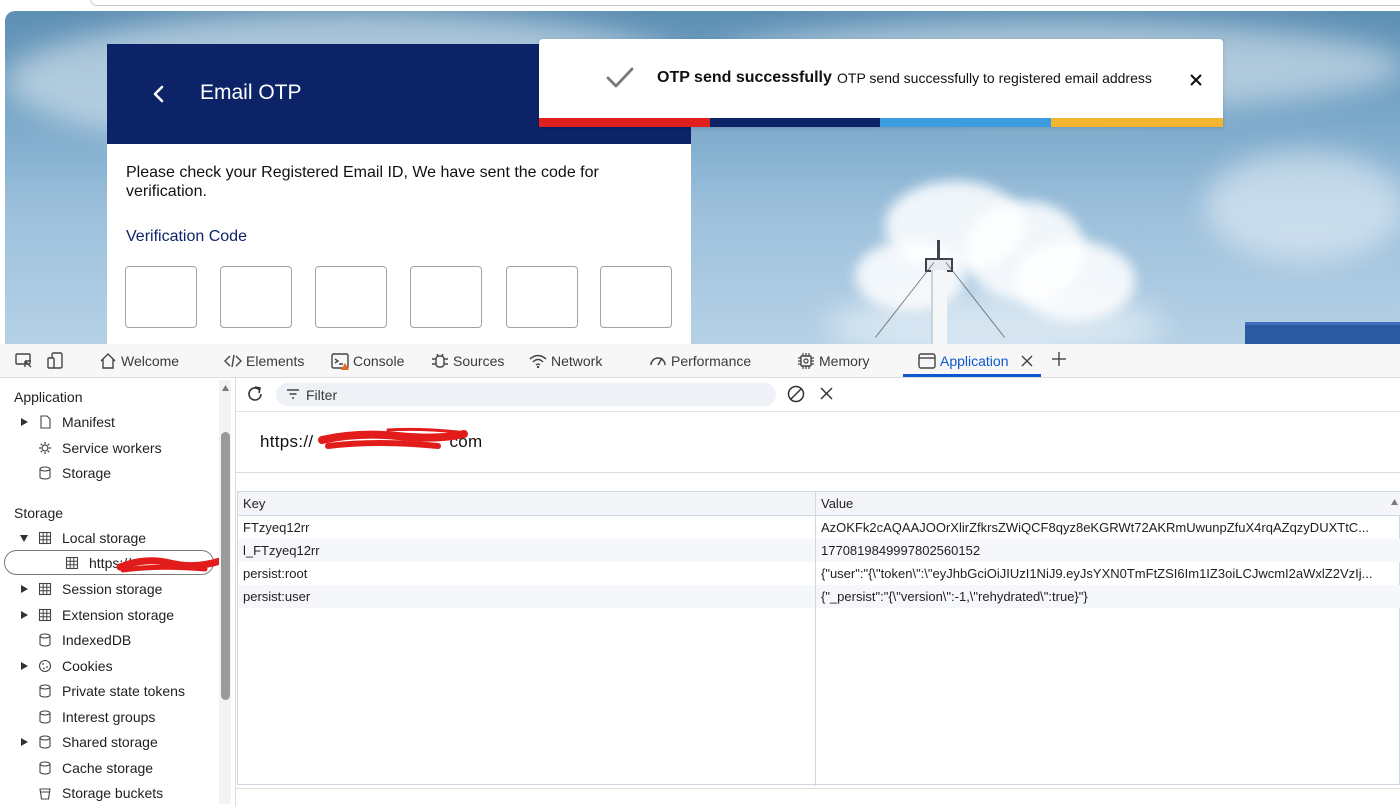 This screenshot has width=1400, height=806. Describe the element at coordinates (1059, 359) in the screenshot. I see `add-tab-icon` at that location.